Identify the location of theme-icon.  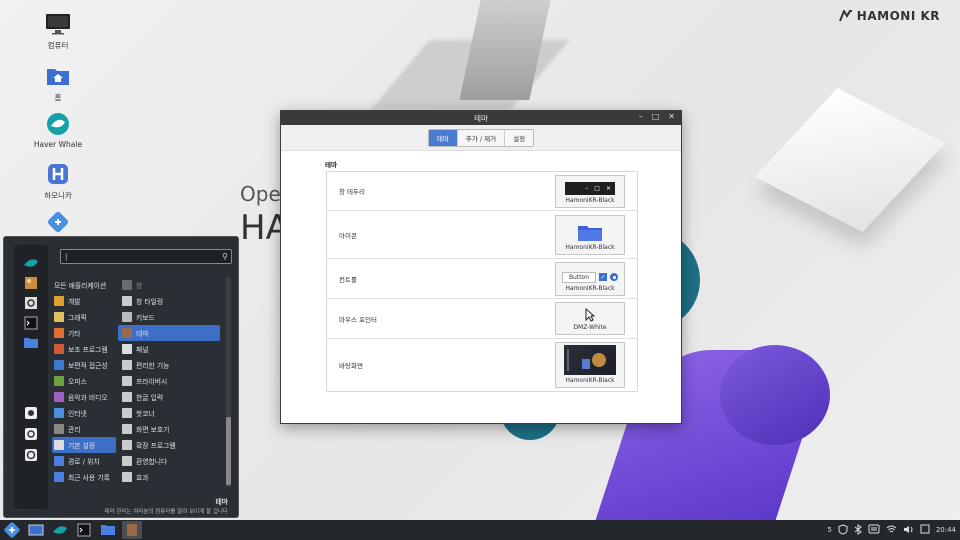
(132, 530).